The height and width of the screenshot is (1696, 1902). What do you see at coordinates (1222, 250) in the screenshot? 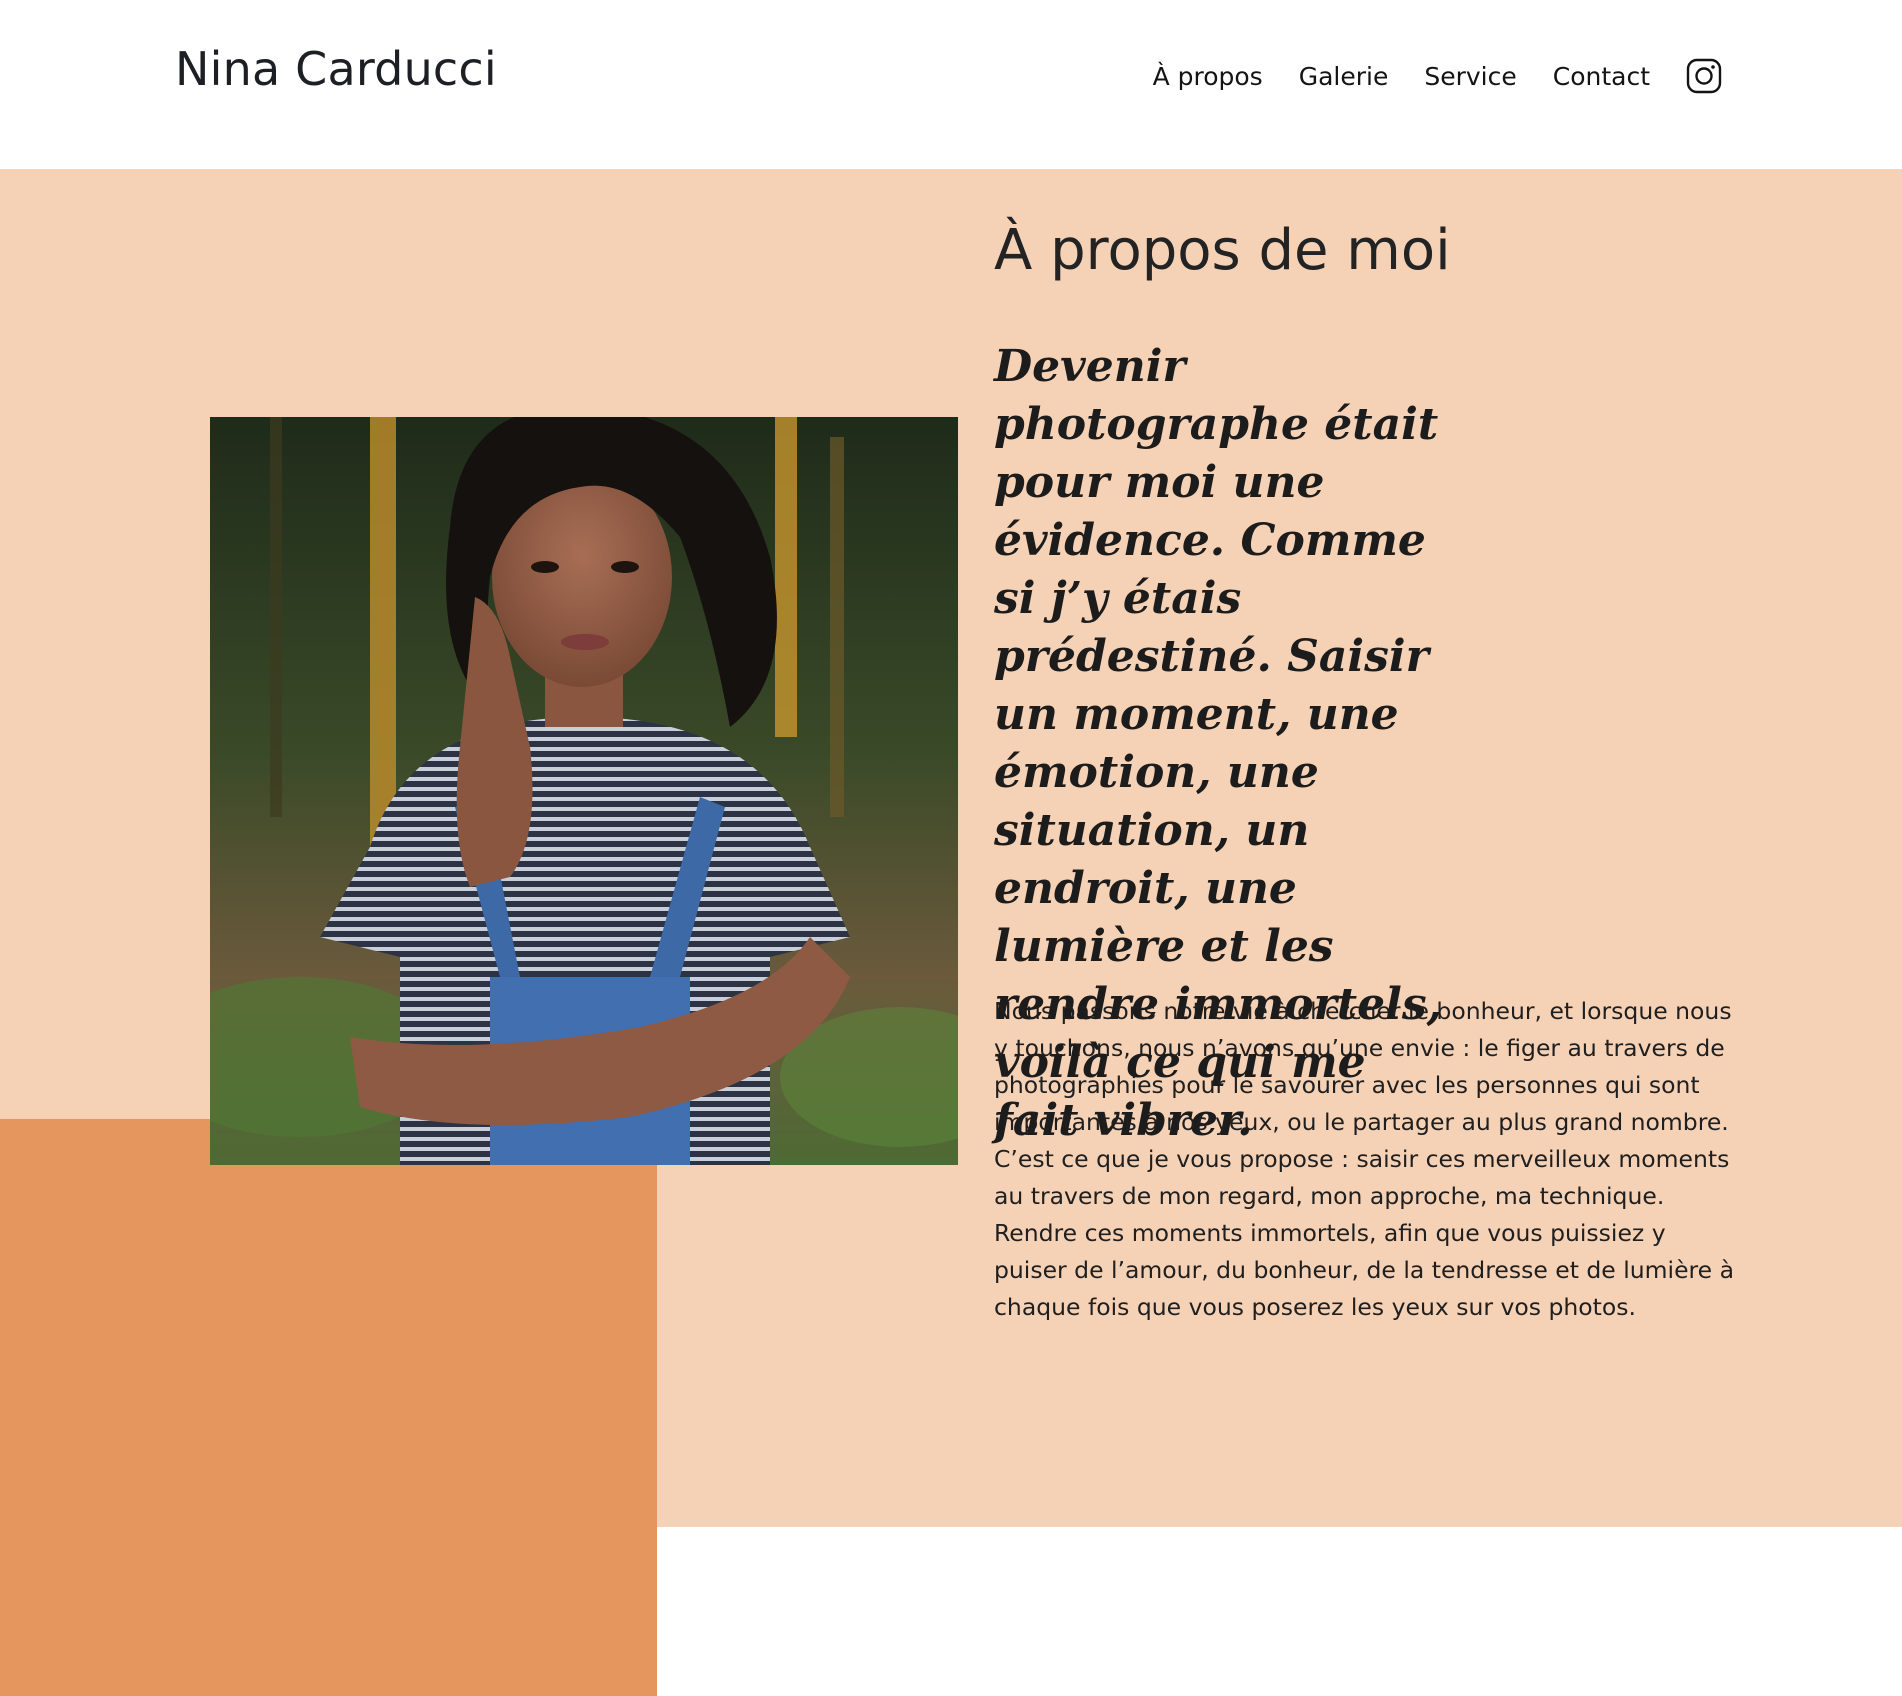
I see `about-title: À propos de moi` at bounding box center [1222, 250].